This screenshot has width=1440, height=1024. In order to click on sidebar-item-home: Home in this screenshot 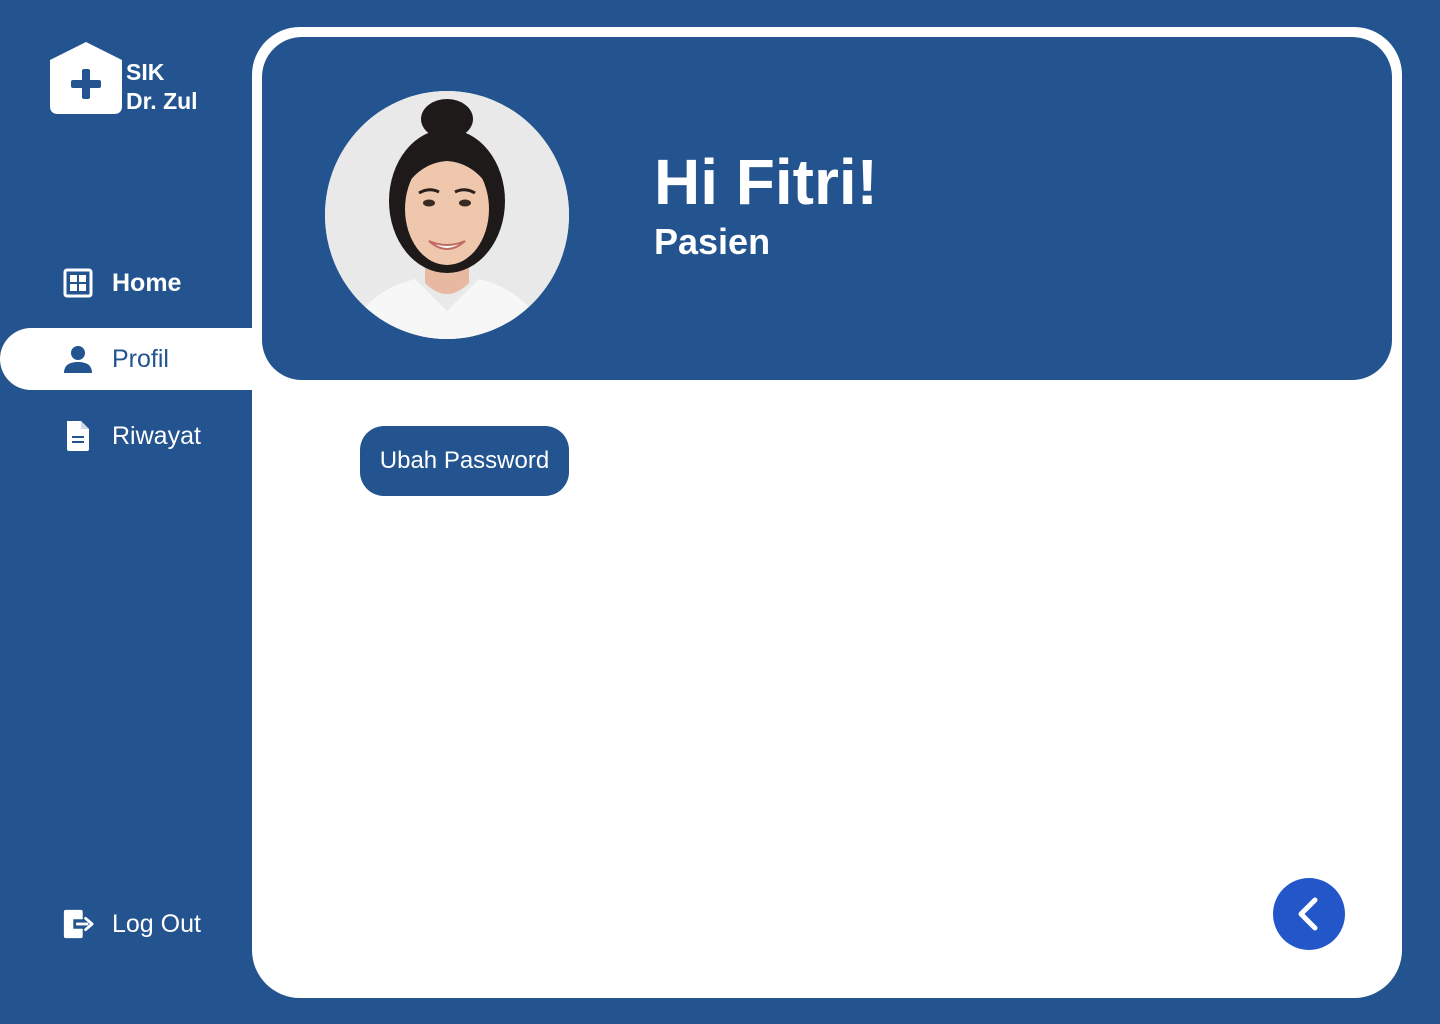, I will do `click(126, 283)`.